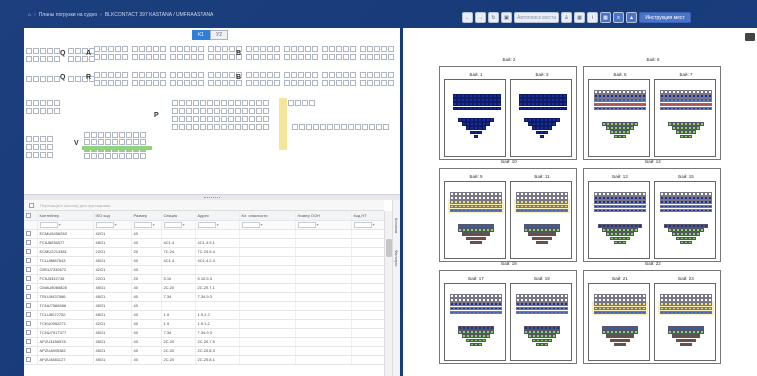  What do you see at coordinates (204, 315) in the screenshot?
I see `table-row: TCLU6072752 45G1 40 1.9 1.9.1.2` at bounding box center [204, 315].